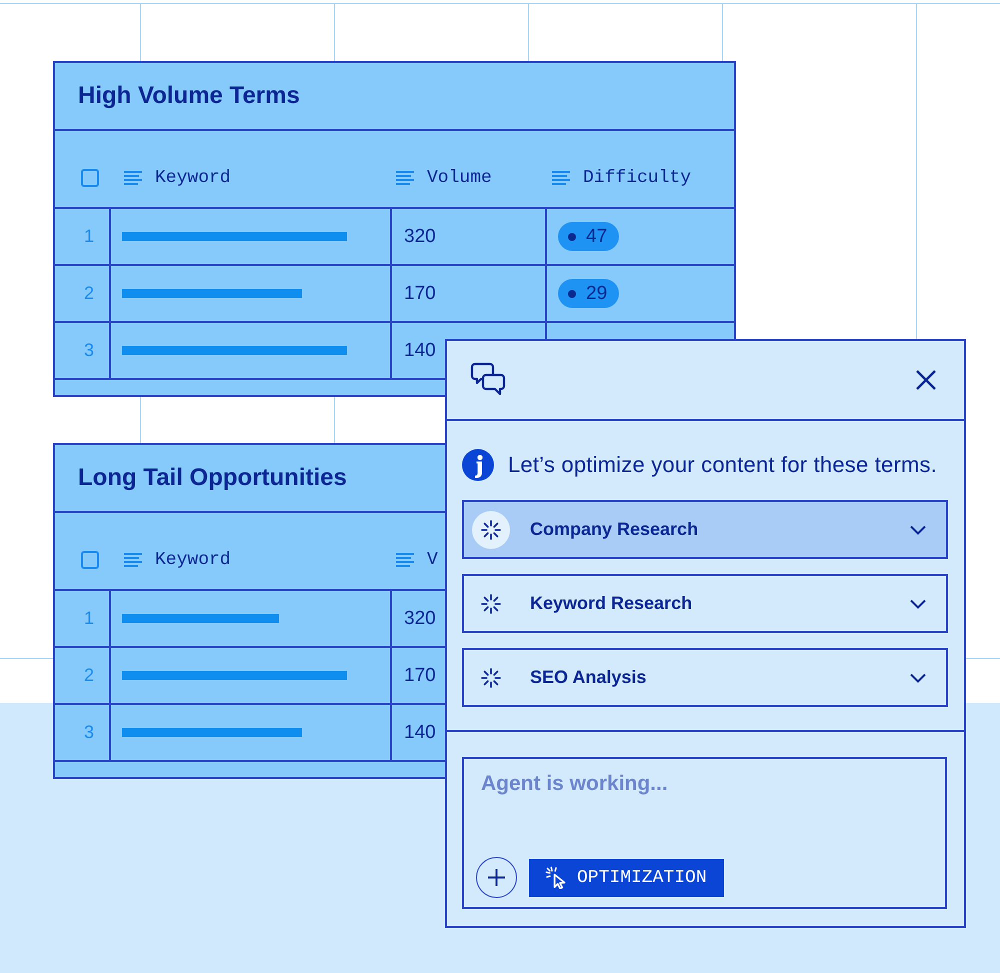  Describe the element at coordinates (705, 603) in the screenshot. I see `accordion-item: Keyword Research` at that location.